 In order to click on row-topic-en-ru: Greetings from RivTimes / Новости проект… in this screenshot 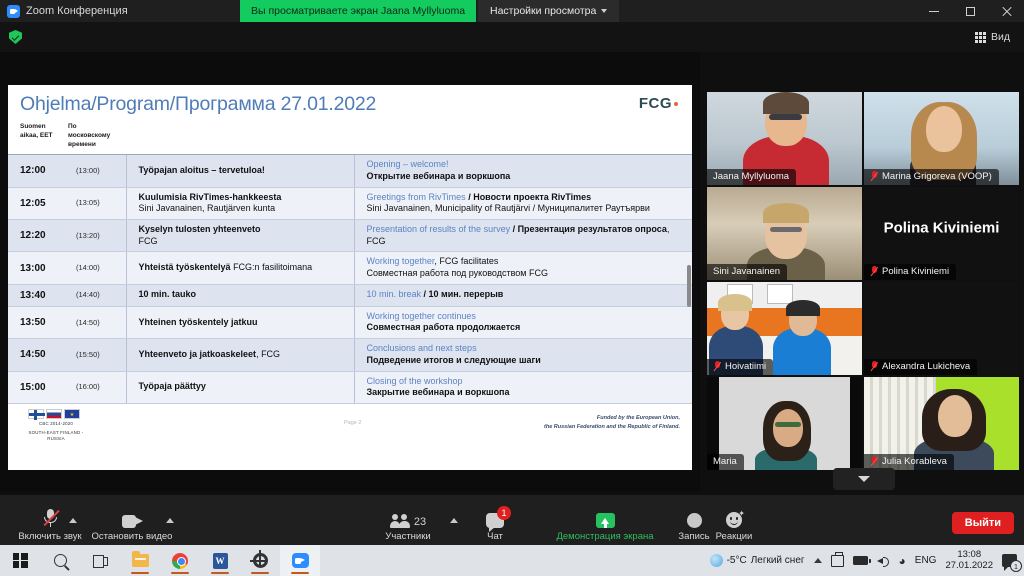, I will do `click(522, 204)`.